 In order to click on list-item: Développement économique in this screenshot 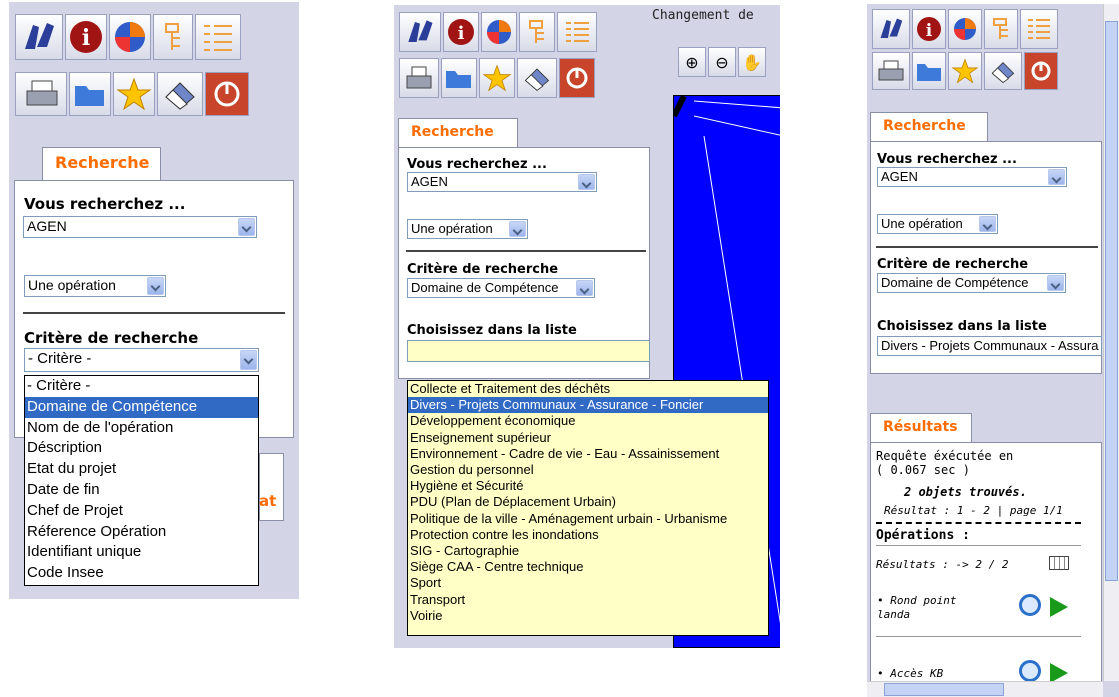, I will do `click(588, 421)`.